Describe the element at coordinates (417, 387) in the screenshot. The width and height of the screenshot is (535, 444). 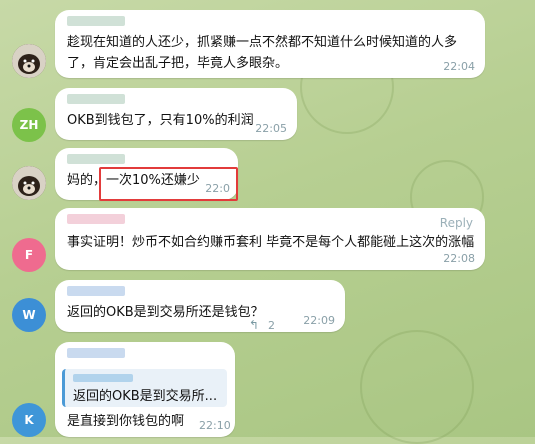
I see `background-doodle` at that location.